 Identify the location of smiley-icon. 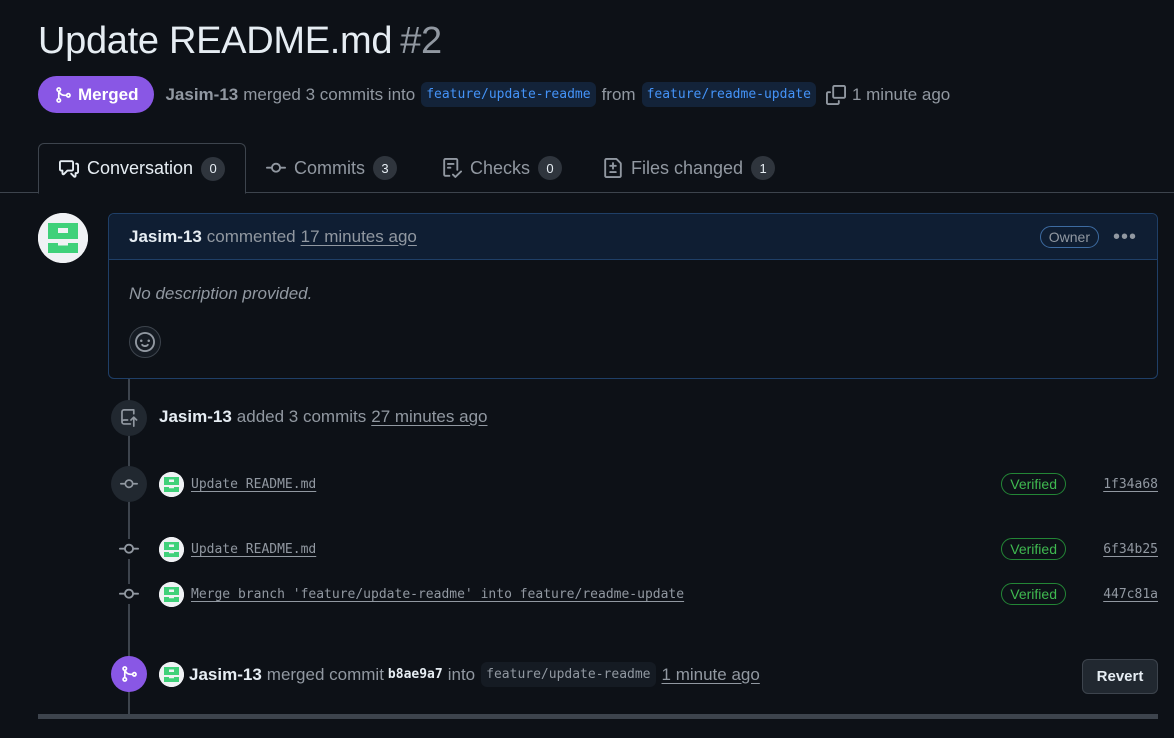
(145, 342).